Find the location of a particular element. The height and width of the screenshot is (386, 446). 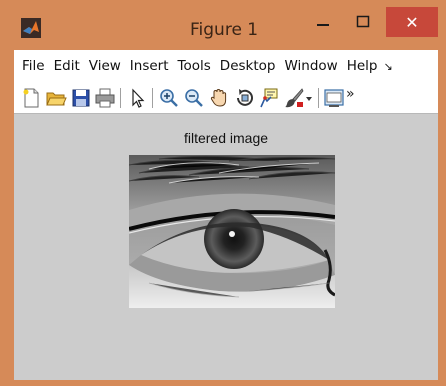

close-icon: ✕ is located at coordinates (412, 22).